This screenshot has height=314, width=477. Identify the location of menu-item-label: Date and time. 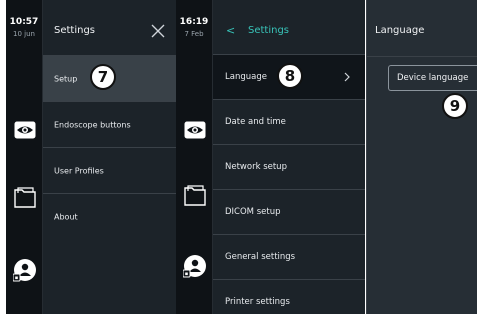
(255, 122).